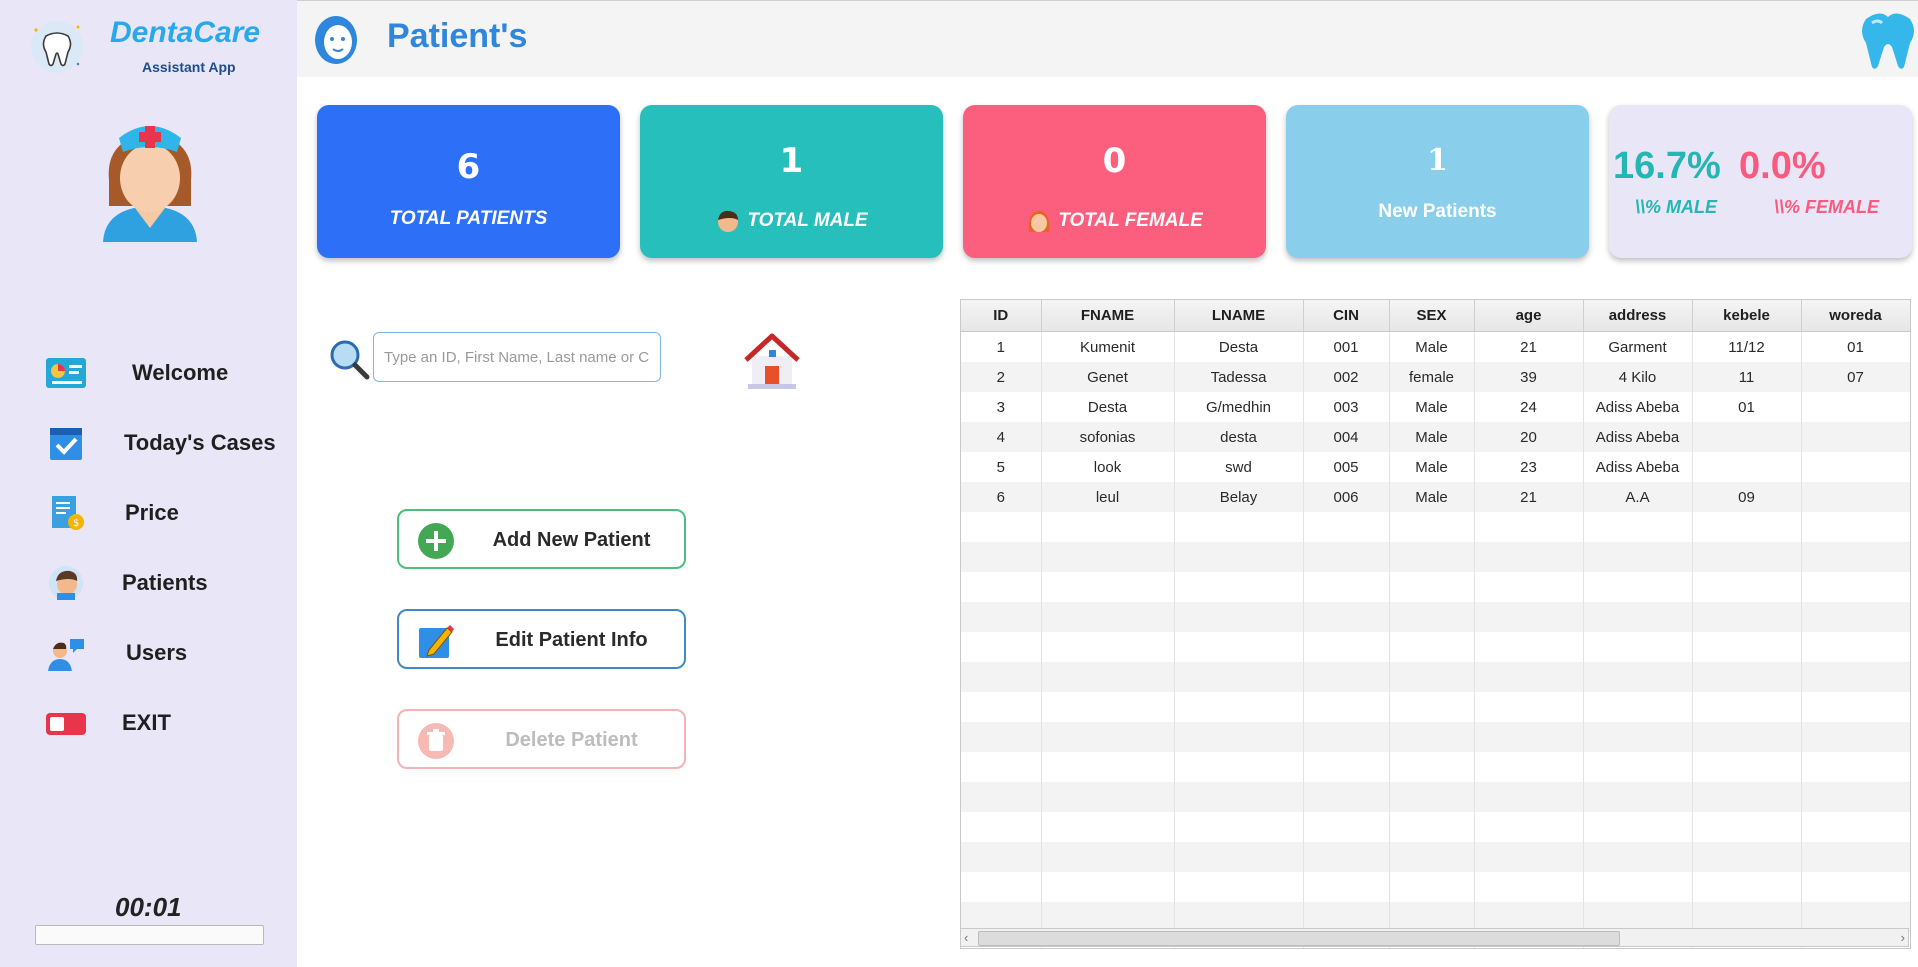  I want to click on table-cell: 003, so click(1346, 407).